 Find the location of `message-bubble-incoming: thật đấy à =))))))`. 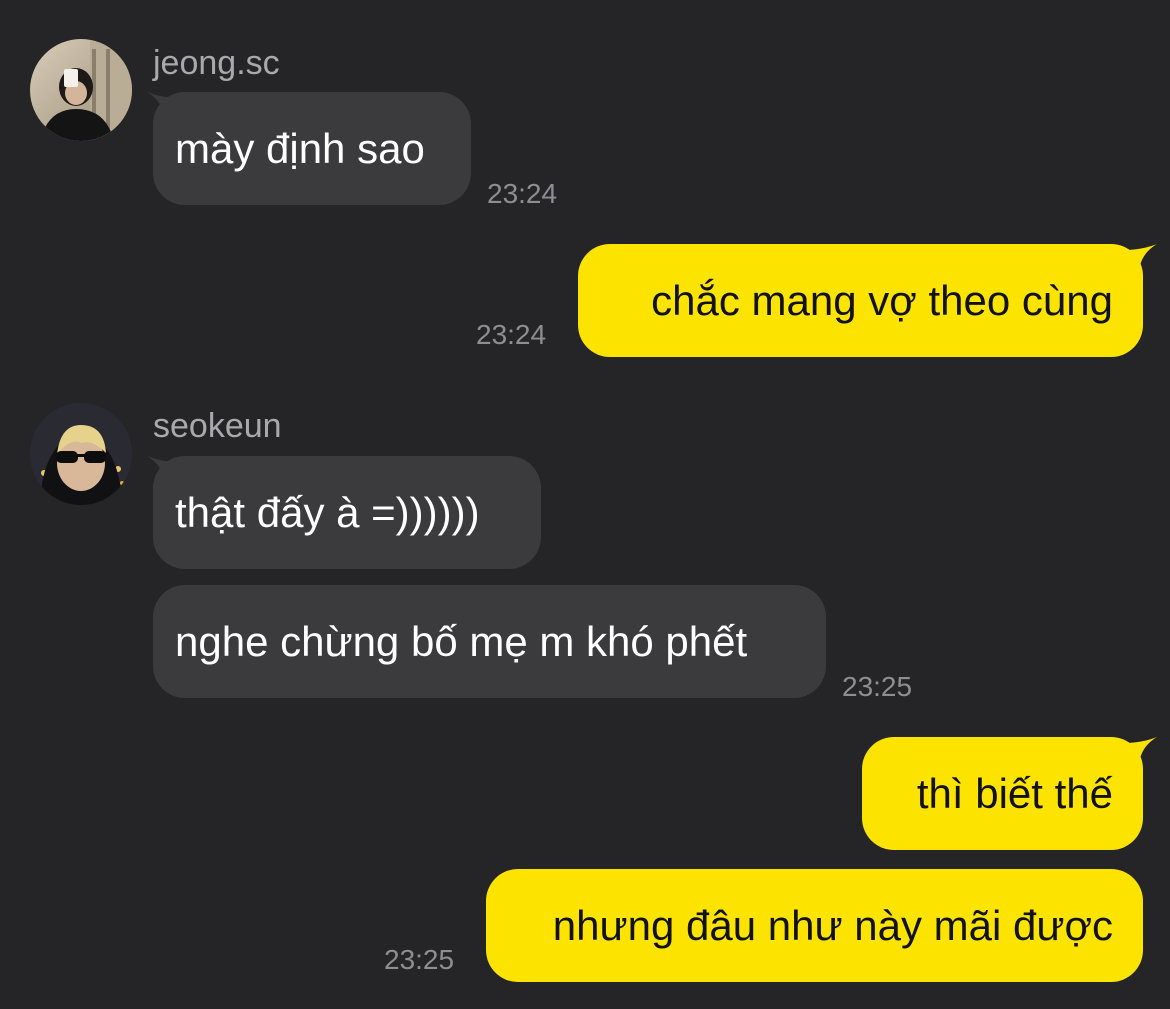

message-bubble-incoming: thật đấy à =)))))) is located at coordinates (347, 512).